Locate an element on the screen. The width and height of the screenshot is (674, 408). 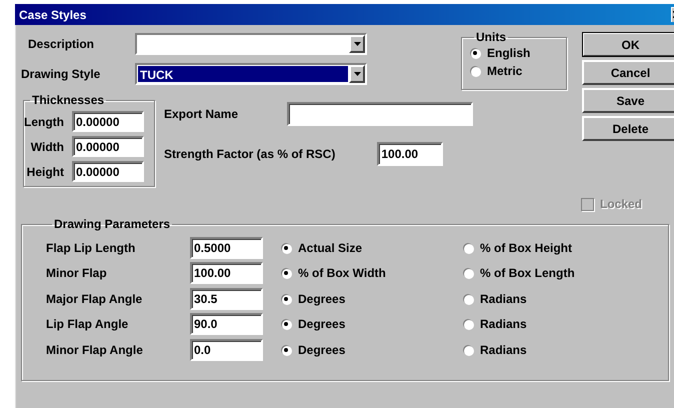
input-field: 0.0 is located at coordinates (226, 349).